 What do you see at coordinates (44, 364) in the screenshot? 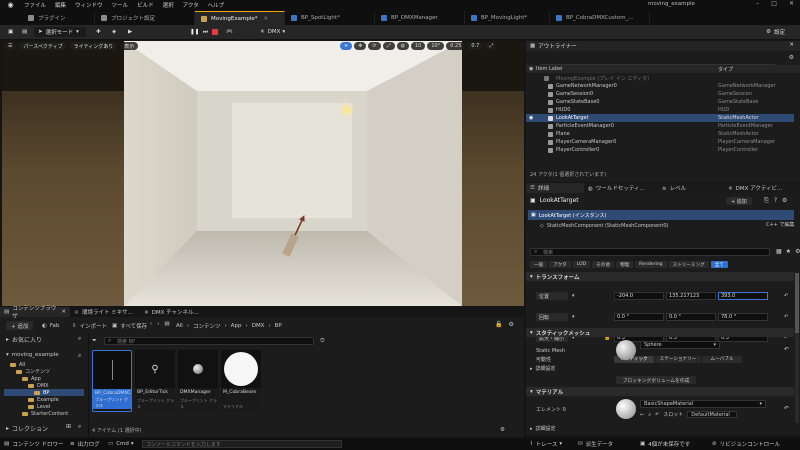
I see `tree-item-all: All` at bounding box center [44, 364].